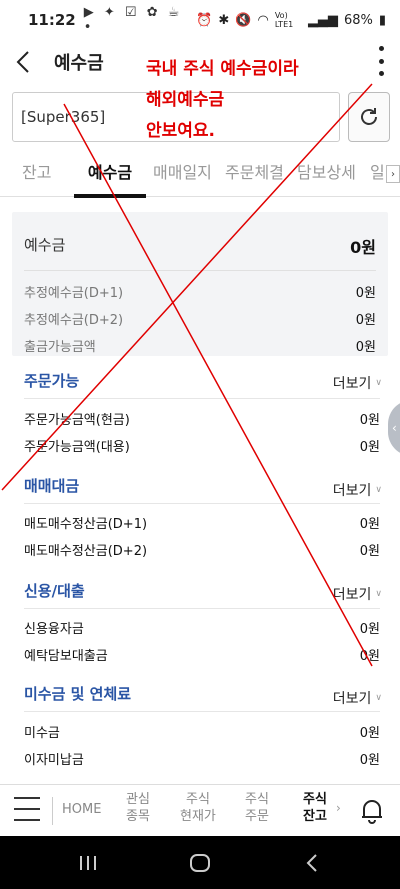 This screenshot has height=889, width=400. I want to click on refresh-icon, so click(369, 116).